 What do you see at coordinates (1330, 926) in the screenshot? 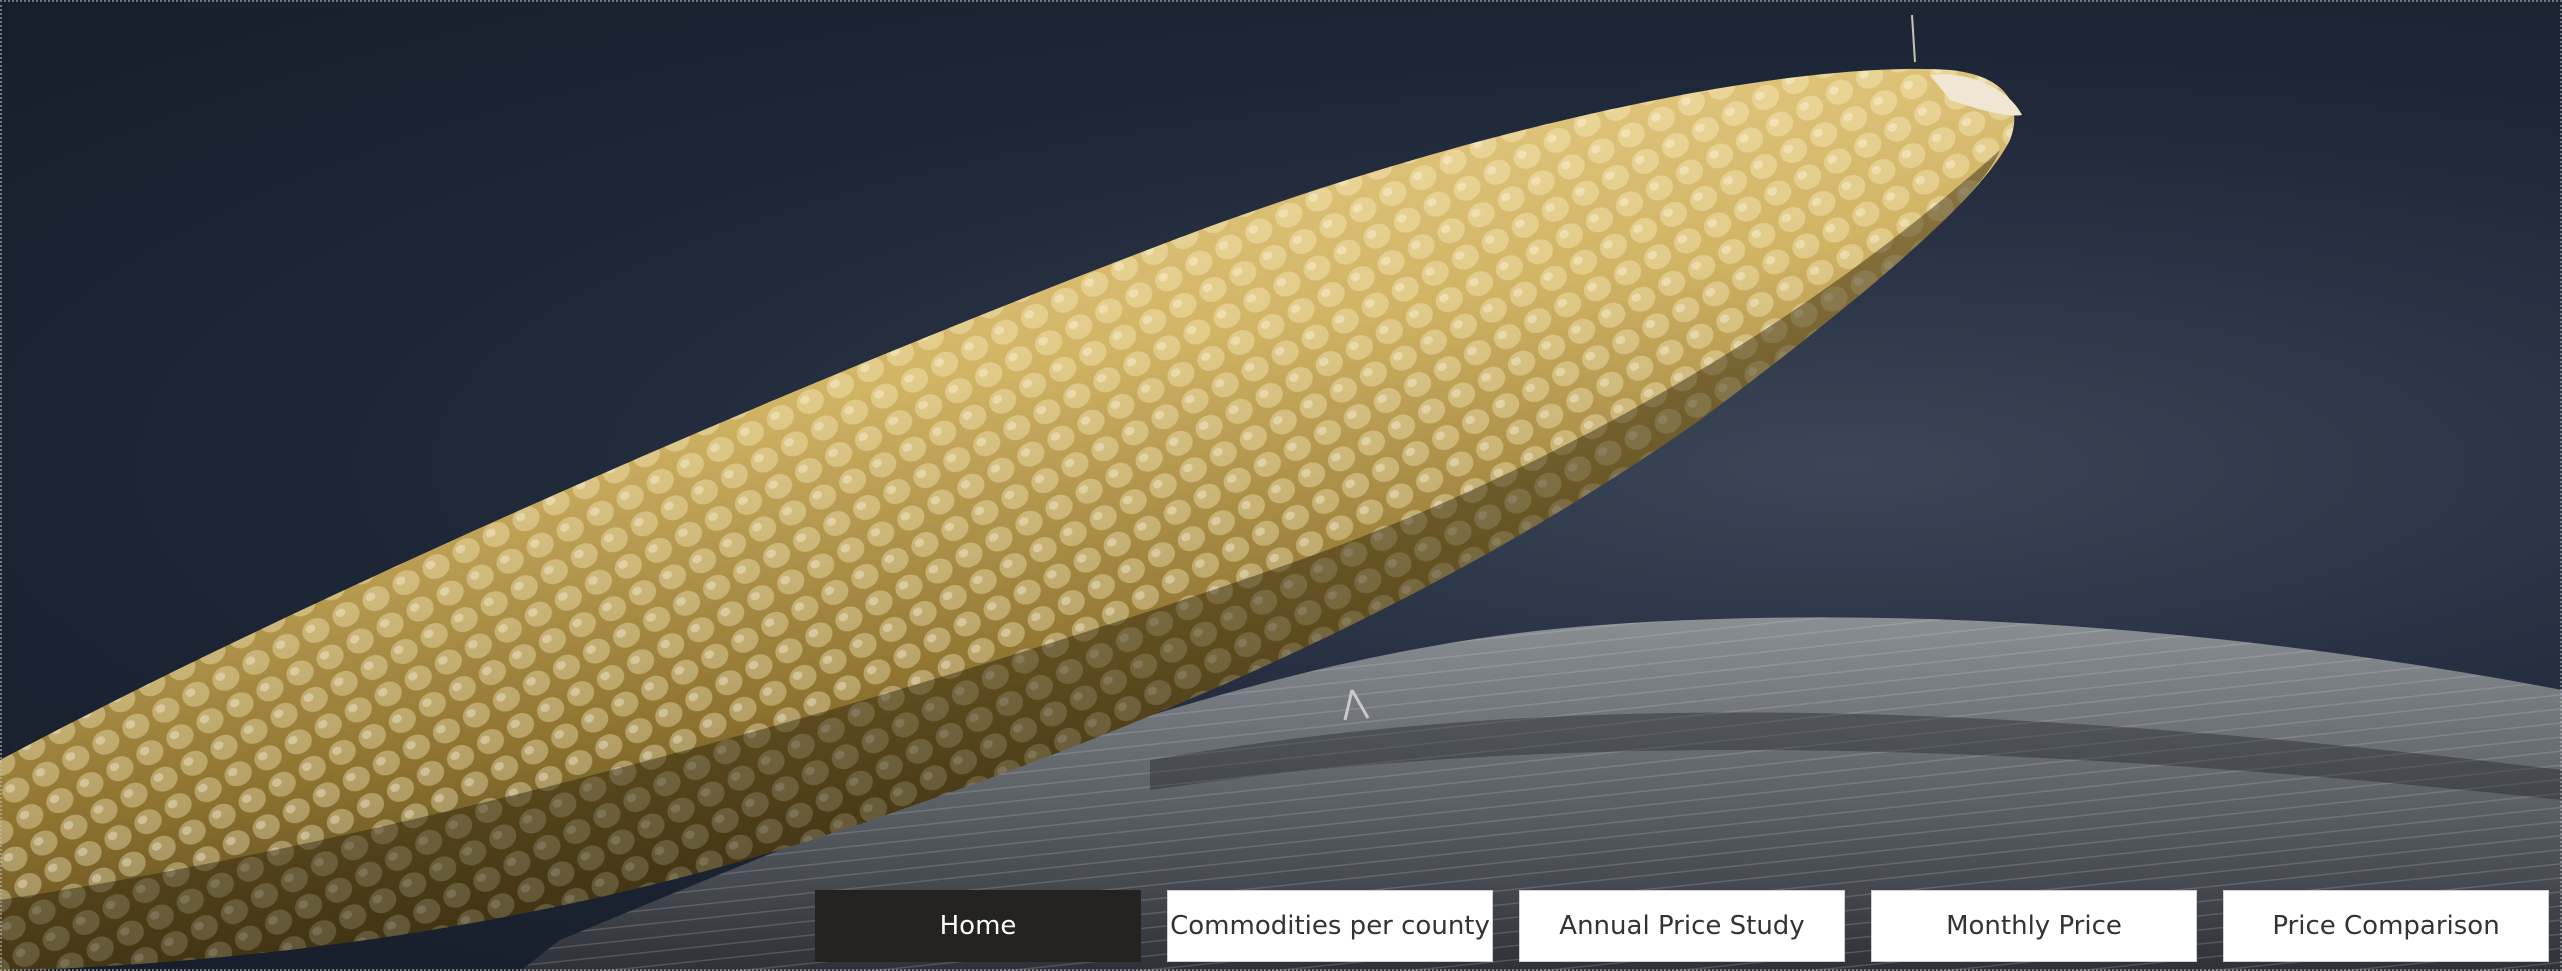
I see `nav-button-commodities-per-county: Commodities per county` at bounding box center [1330, 926].